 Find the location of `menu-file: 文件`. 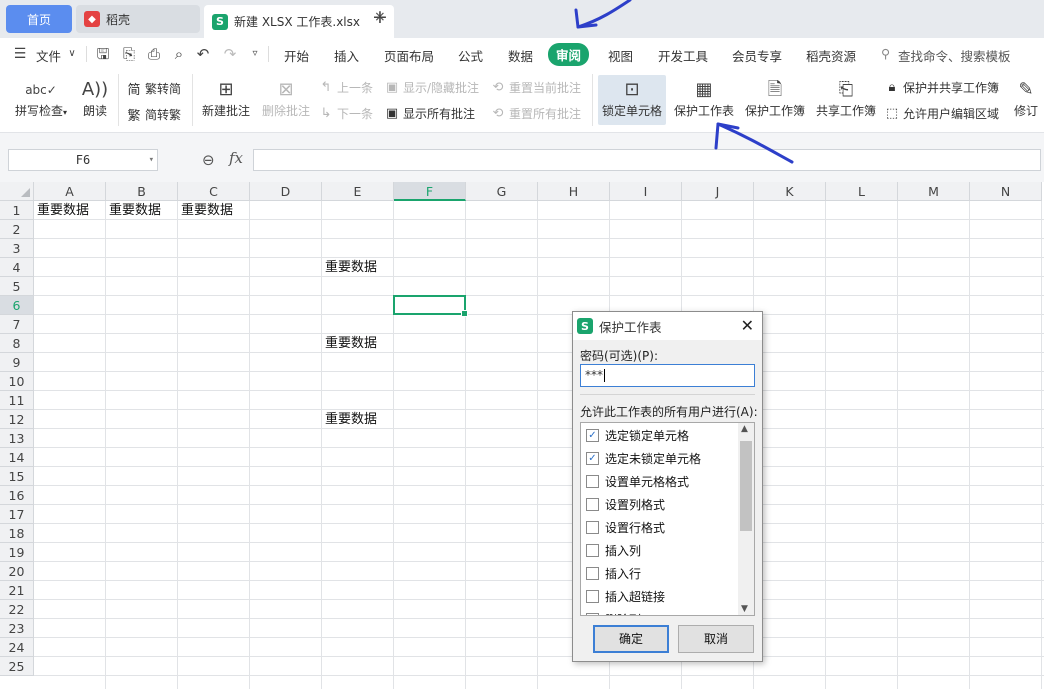

menu-file: 文件 is located at coordinates (48, 55).